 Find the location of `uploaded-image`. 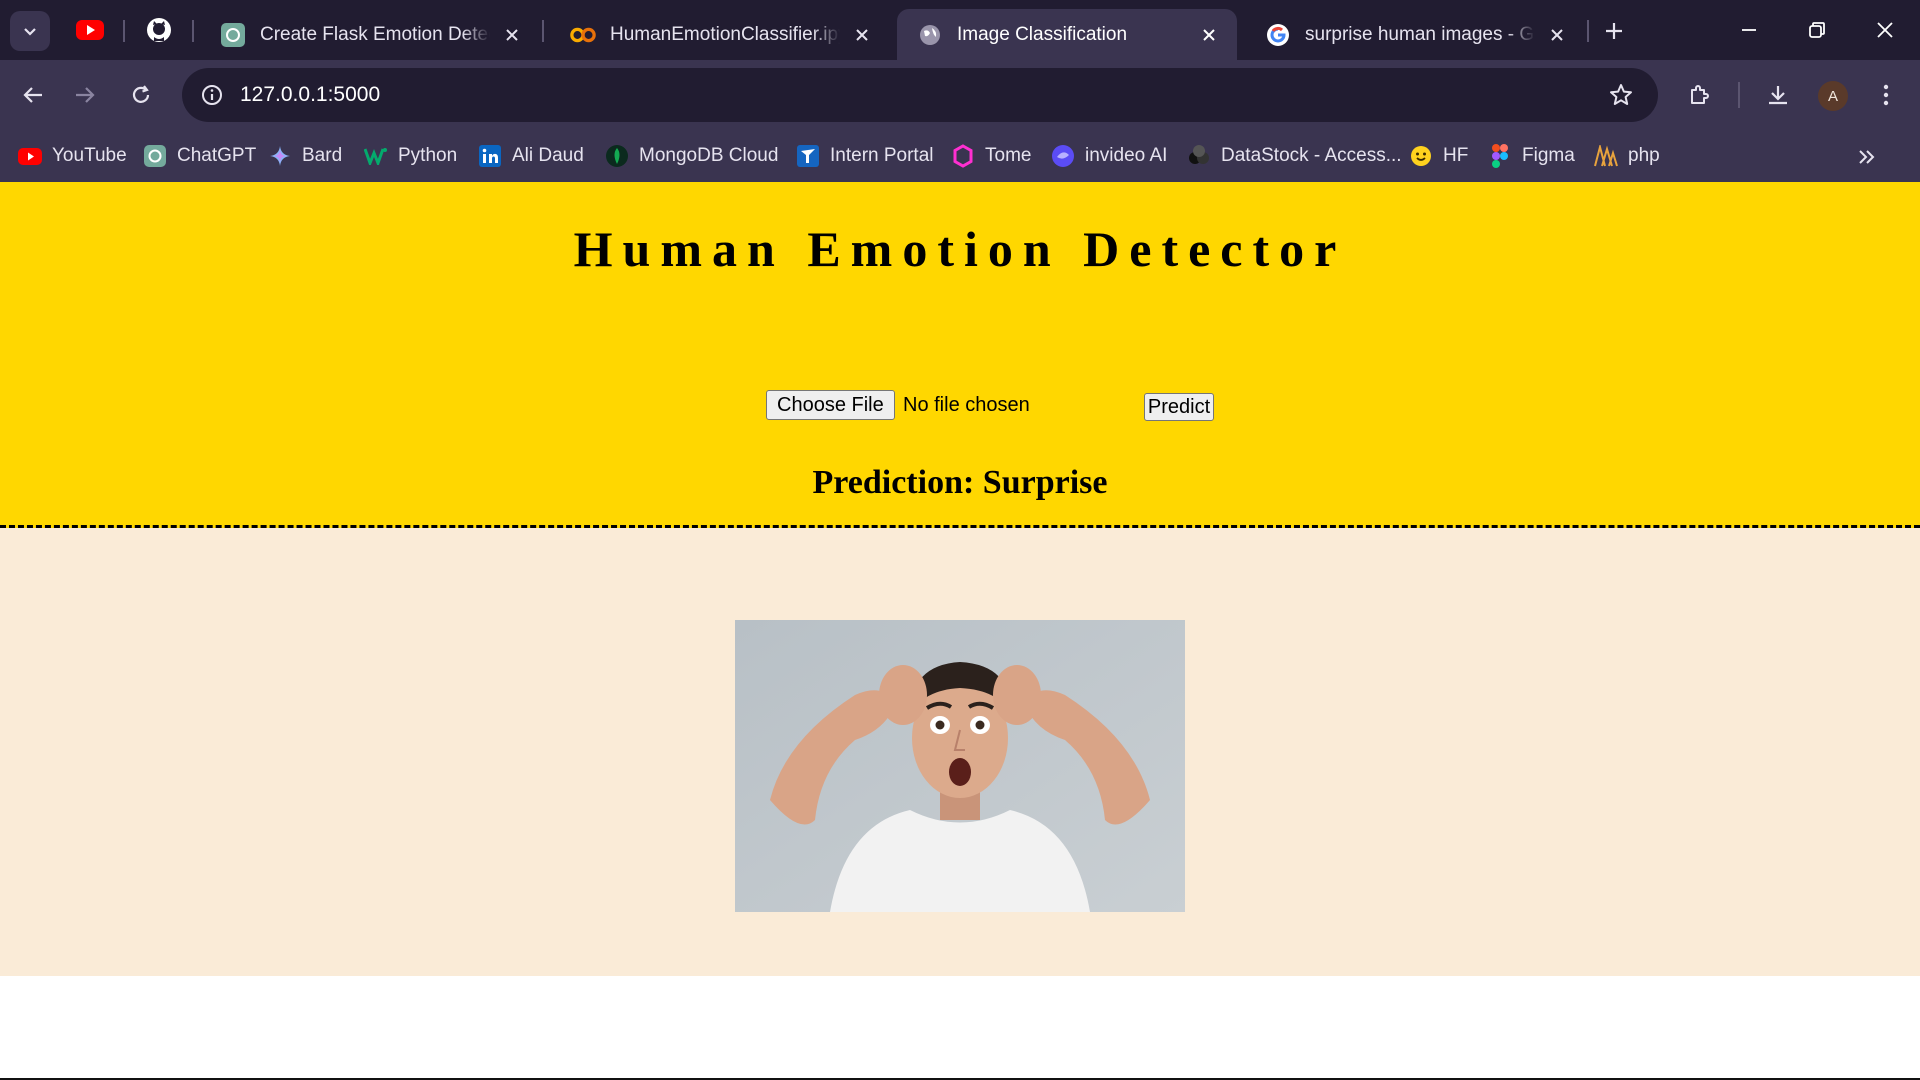

uploaded-image is located at coordinates (960, 766).